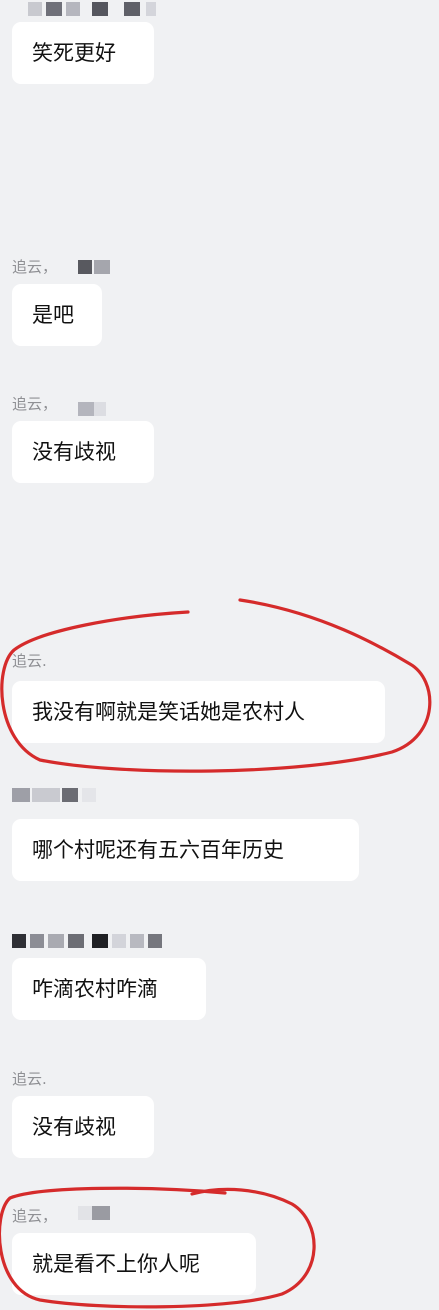 This screenshot has width=439, height=1310. I want to click on message-bubble: 就是看不上你人呢, so click(134, 1264).